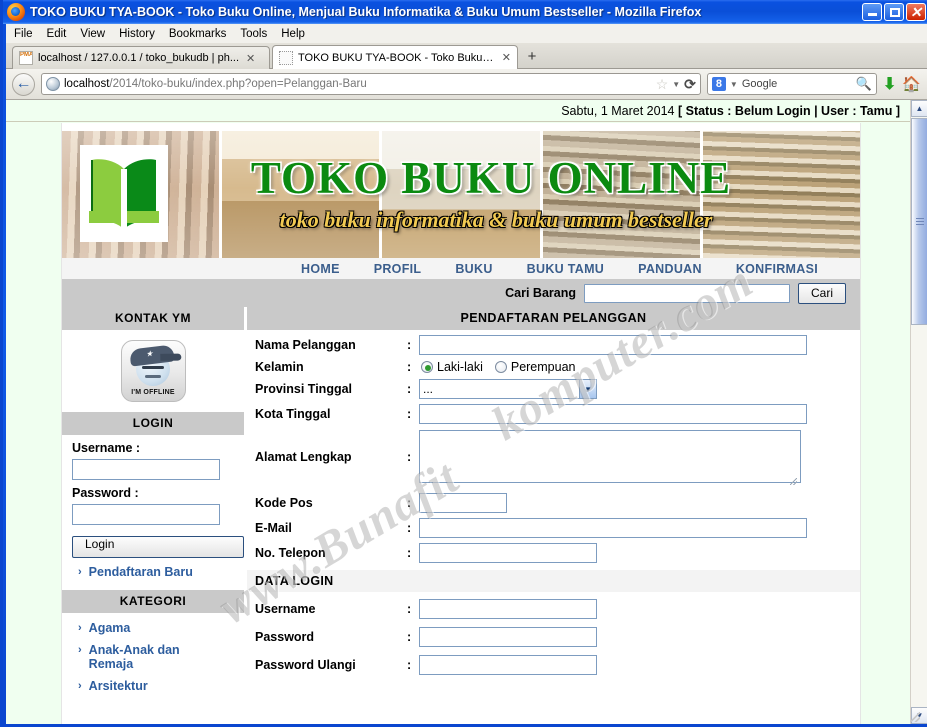 This screenshot has width=927, height=727. Describe the element at coordinates (613, 345) in the screenshot. I see `nama-pelanggan-input` at that location.